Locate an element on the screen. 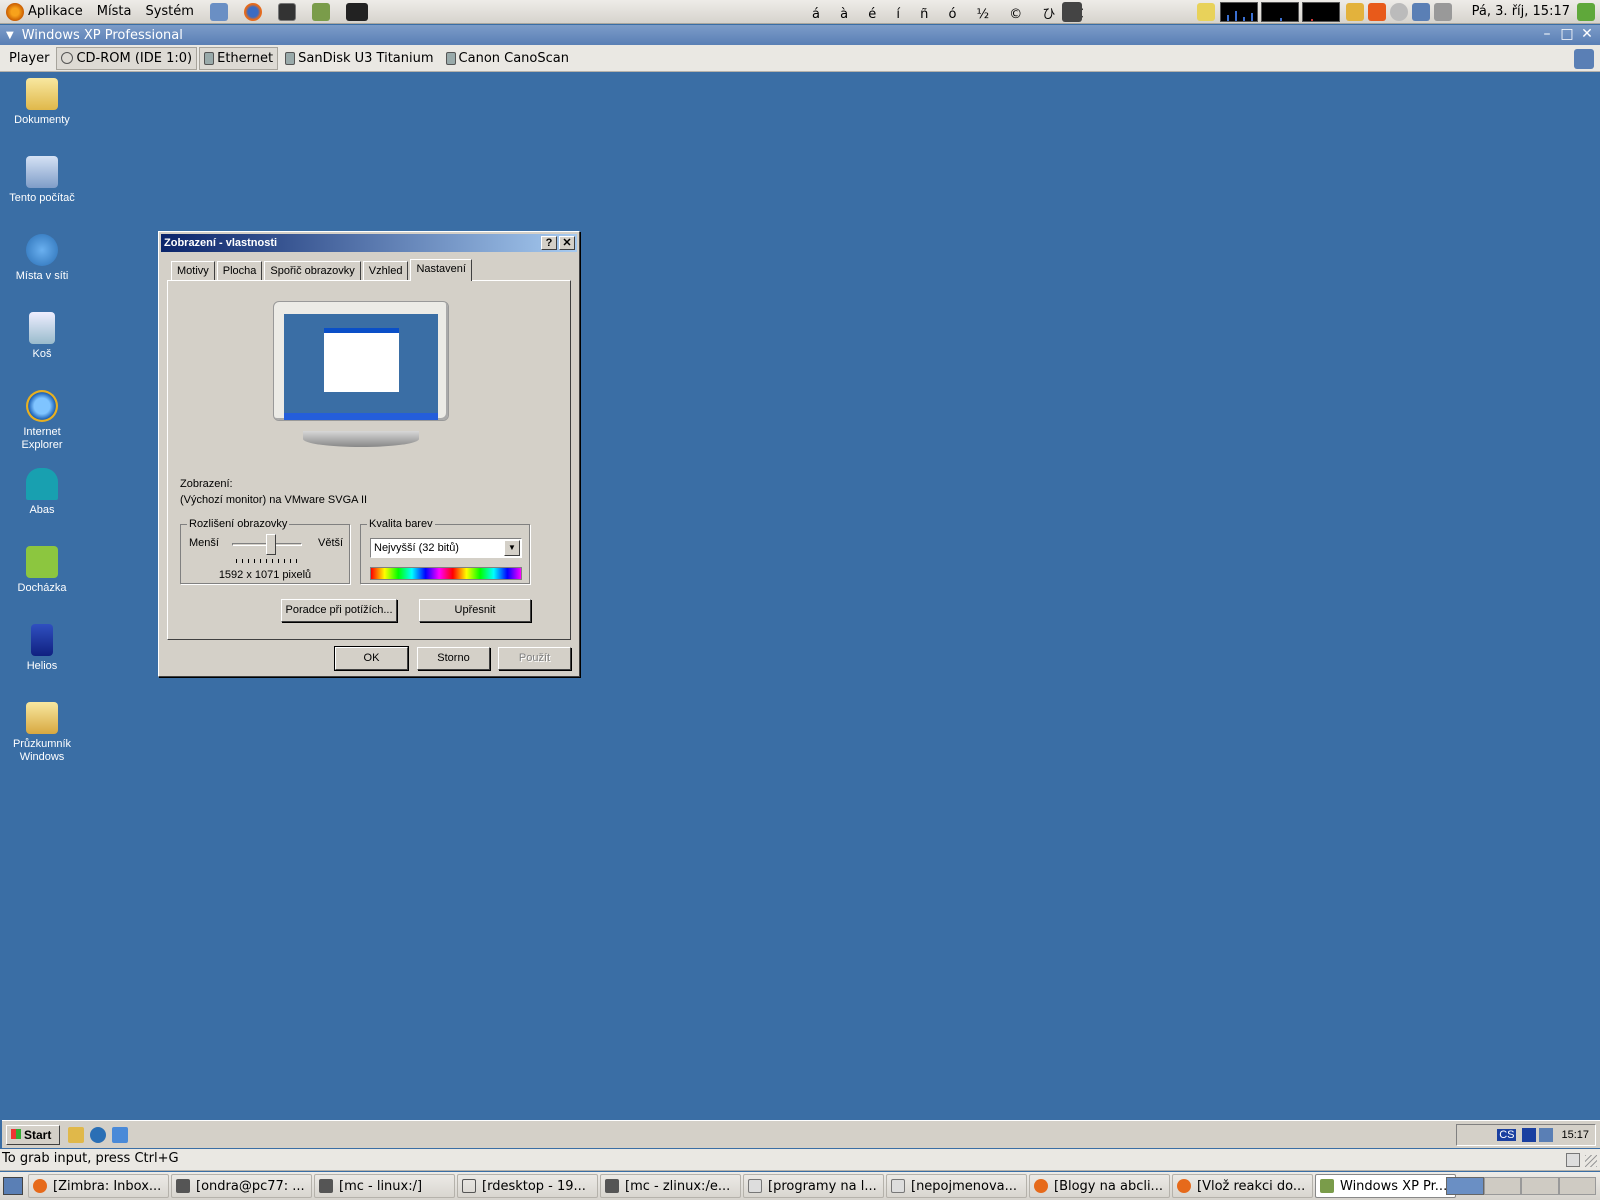 The width and height of the screenshot is (1600, 1200). internet-explorer-icon is located at coordinates (42, 406).